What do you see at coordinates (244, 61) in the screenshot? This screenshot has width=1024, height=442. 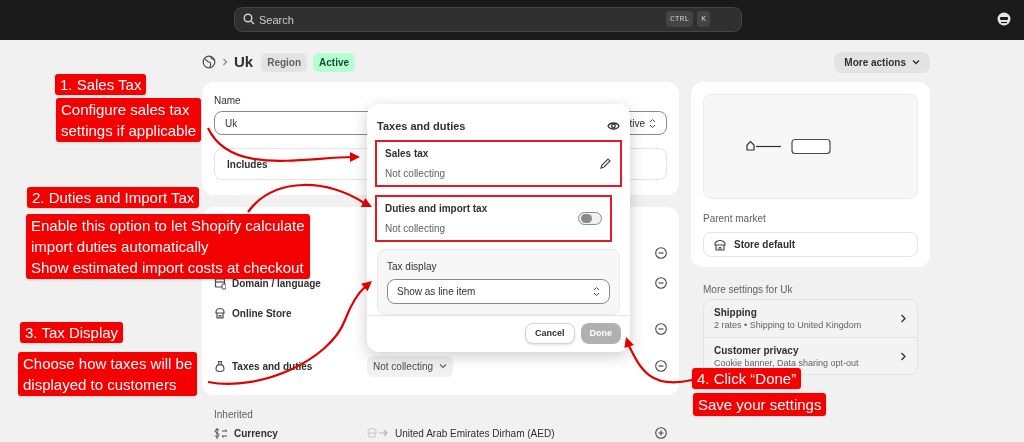 I see `page-title: Uk` at bounding box center [244, 61].